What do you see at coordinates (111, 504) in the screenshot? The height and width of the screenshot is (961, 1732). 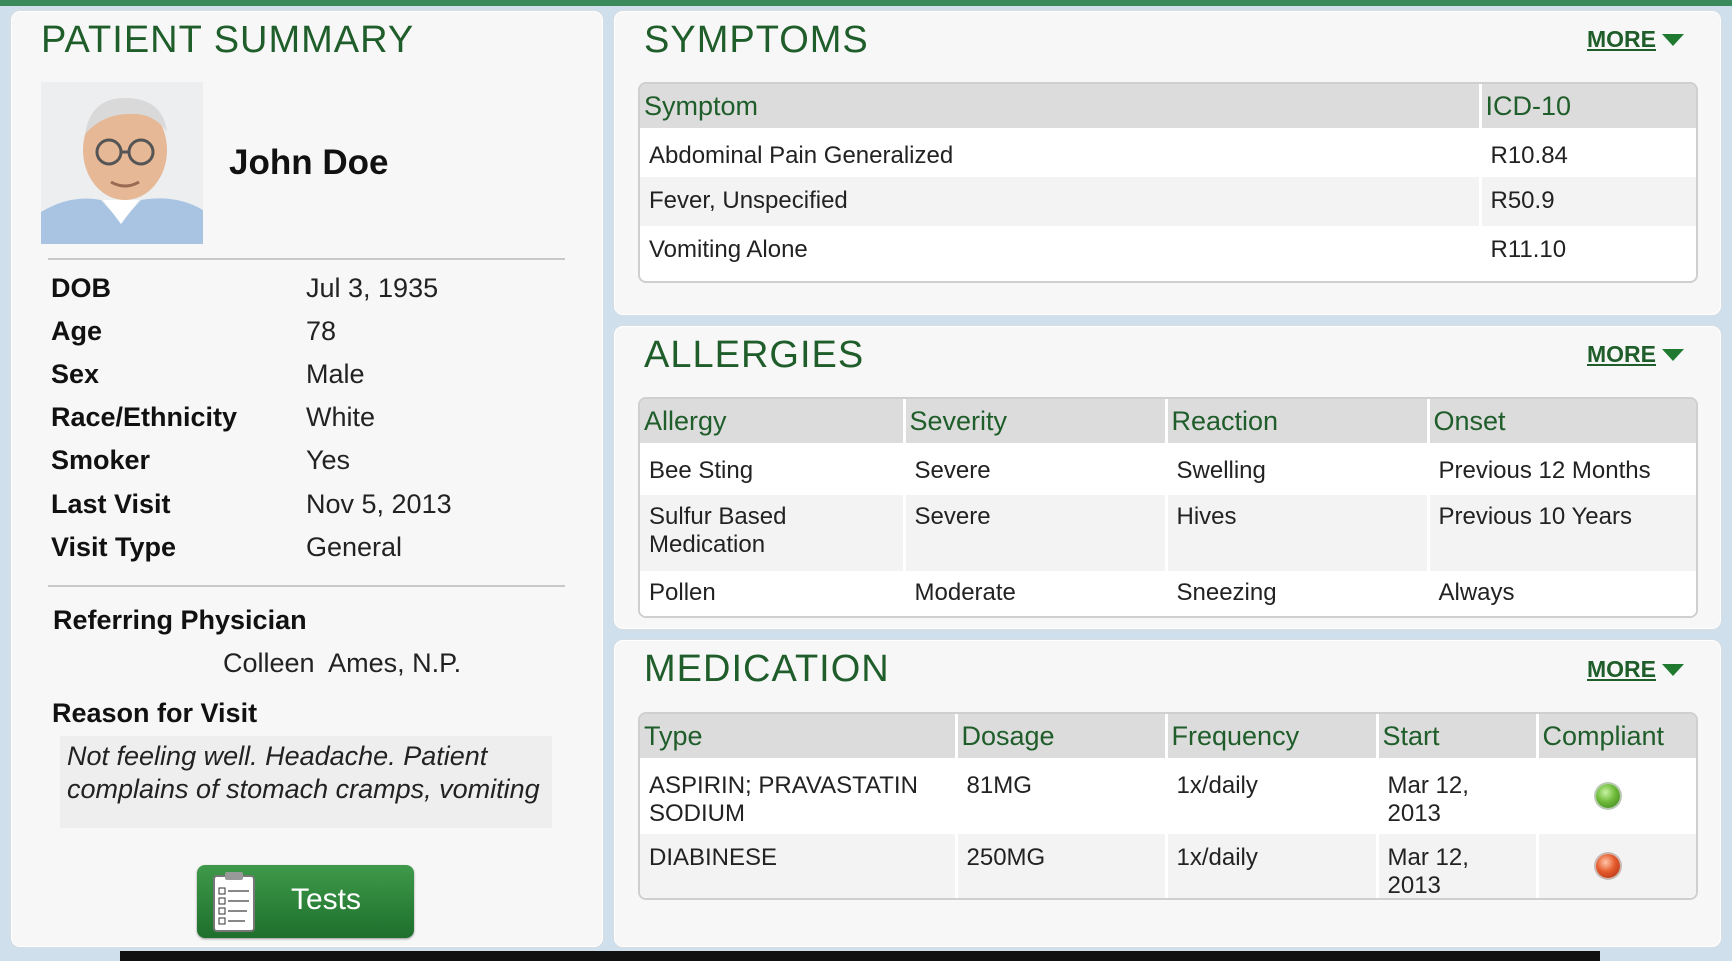 I see `last-visit-label: Last Visit` at bounding box center [111, 504].